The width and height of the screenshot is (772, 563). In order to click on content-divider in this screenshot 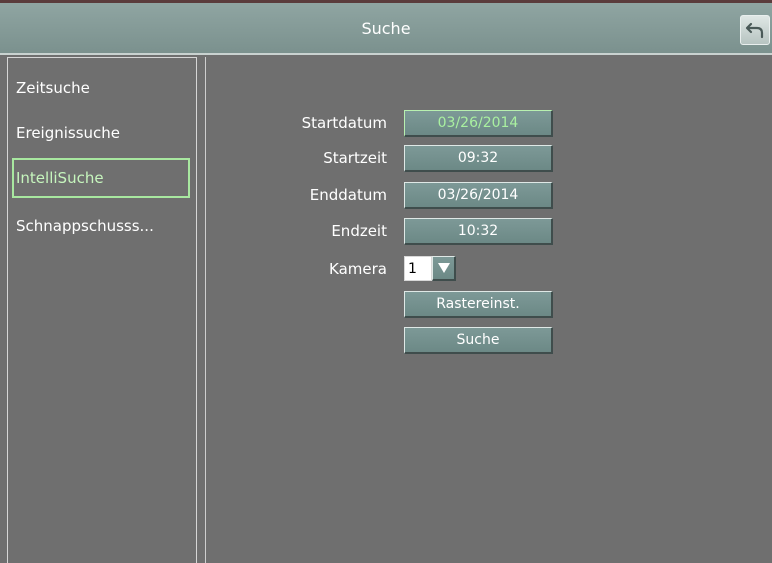, I will do `click(205, 310)`.